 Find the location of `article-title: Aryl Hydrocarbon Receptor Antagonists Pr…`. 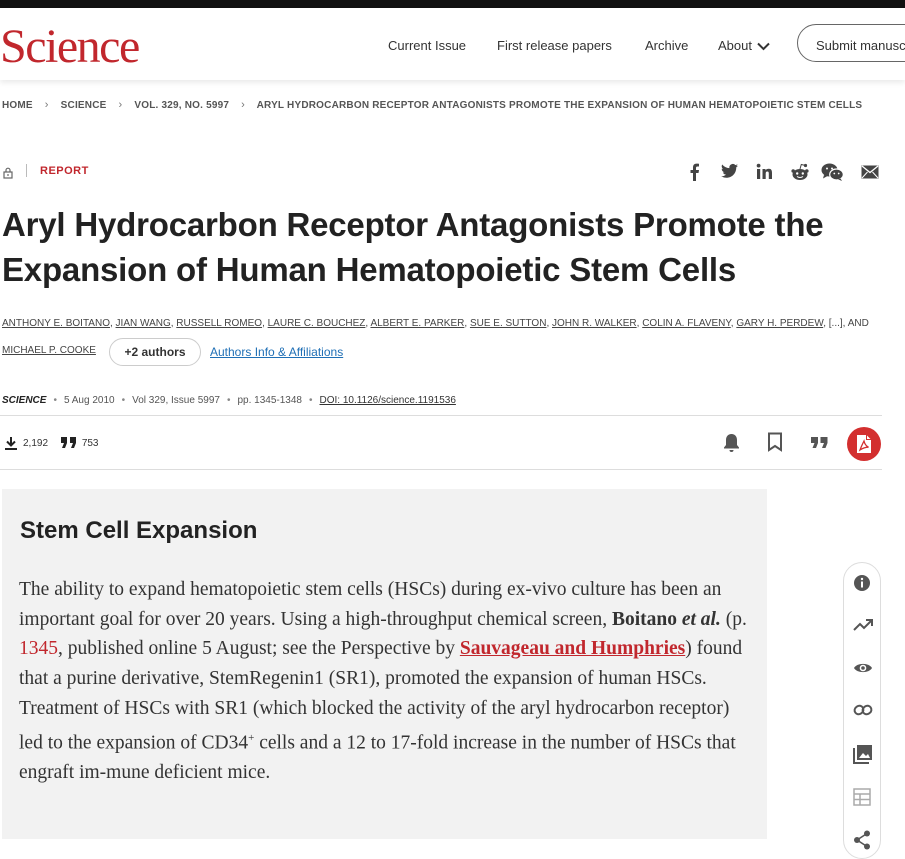

article-title: Aryl Hydrocarbon Receptor Antagonists Pr… is located at coordinates (413, 247).